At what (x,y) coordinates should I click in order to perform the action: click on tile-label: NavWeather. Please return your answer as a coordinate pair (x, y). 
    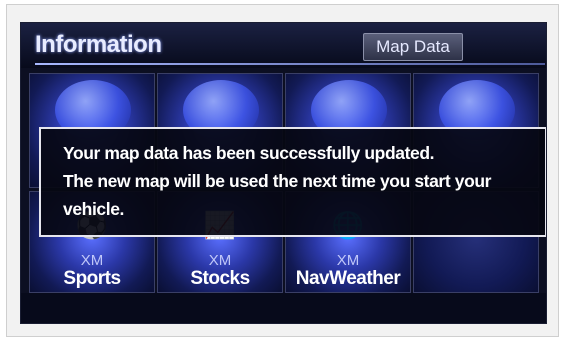
    Looking at the image, I should click on (348, 278).